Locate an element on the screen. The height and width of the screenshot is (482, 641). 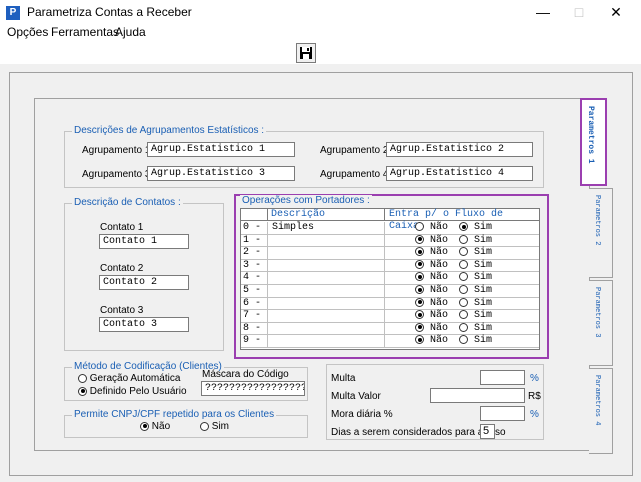
agrupamento-2-label: Agrupamento 2 is located at coordinates (354, 150).